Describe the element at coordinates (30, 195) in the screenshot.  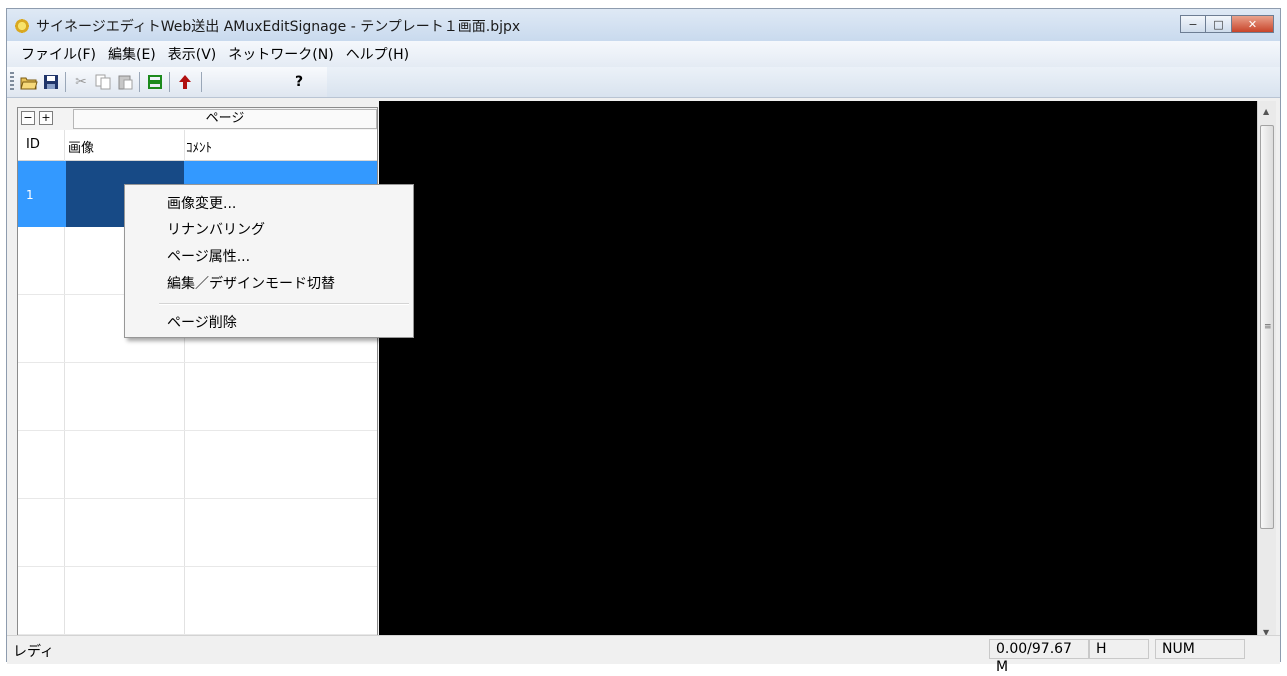
I see `page-row-id: 1` at that location.